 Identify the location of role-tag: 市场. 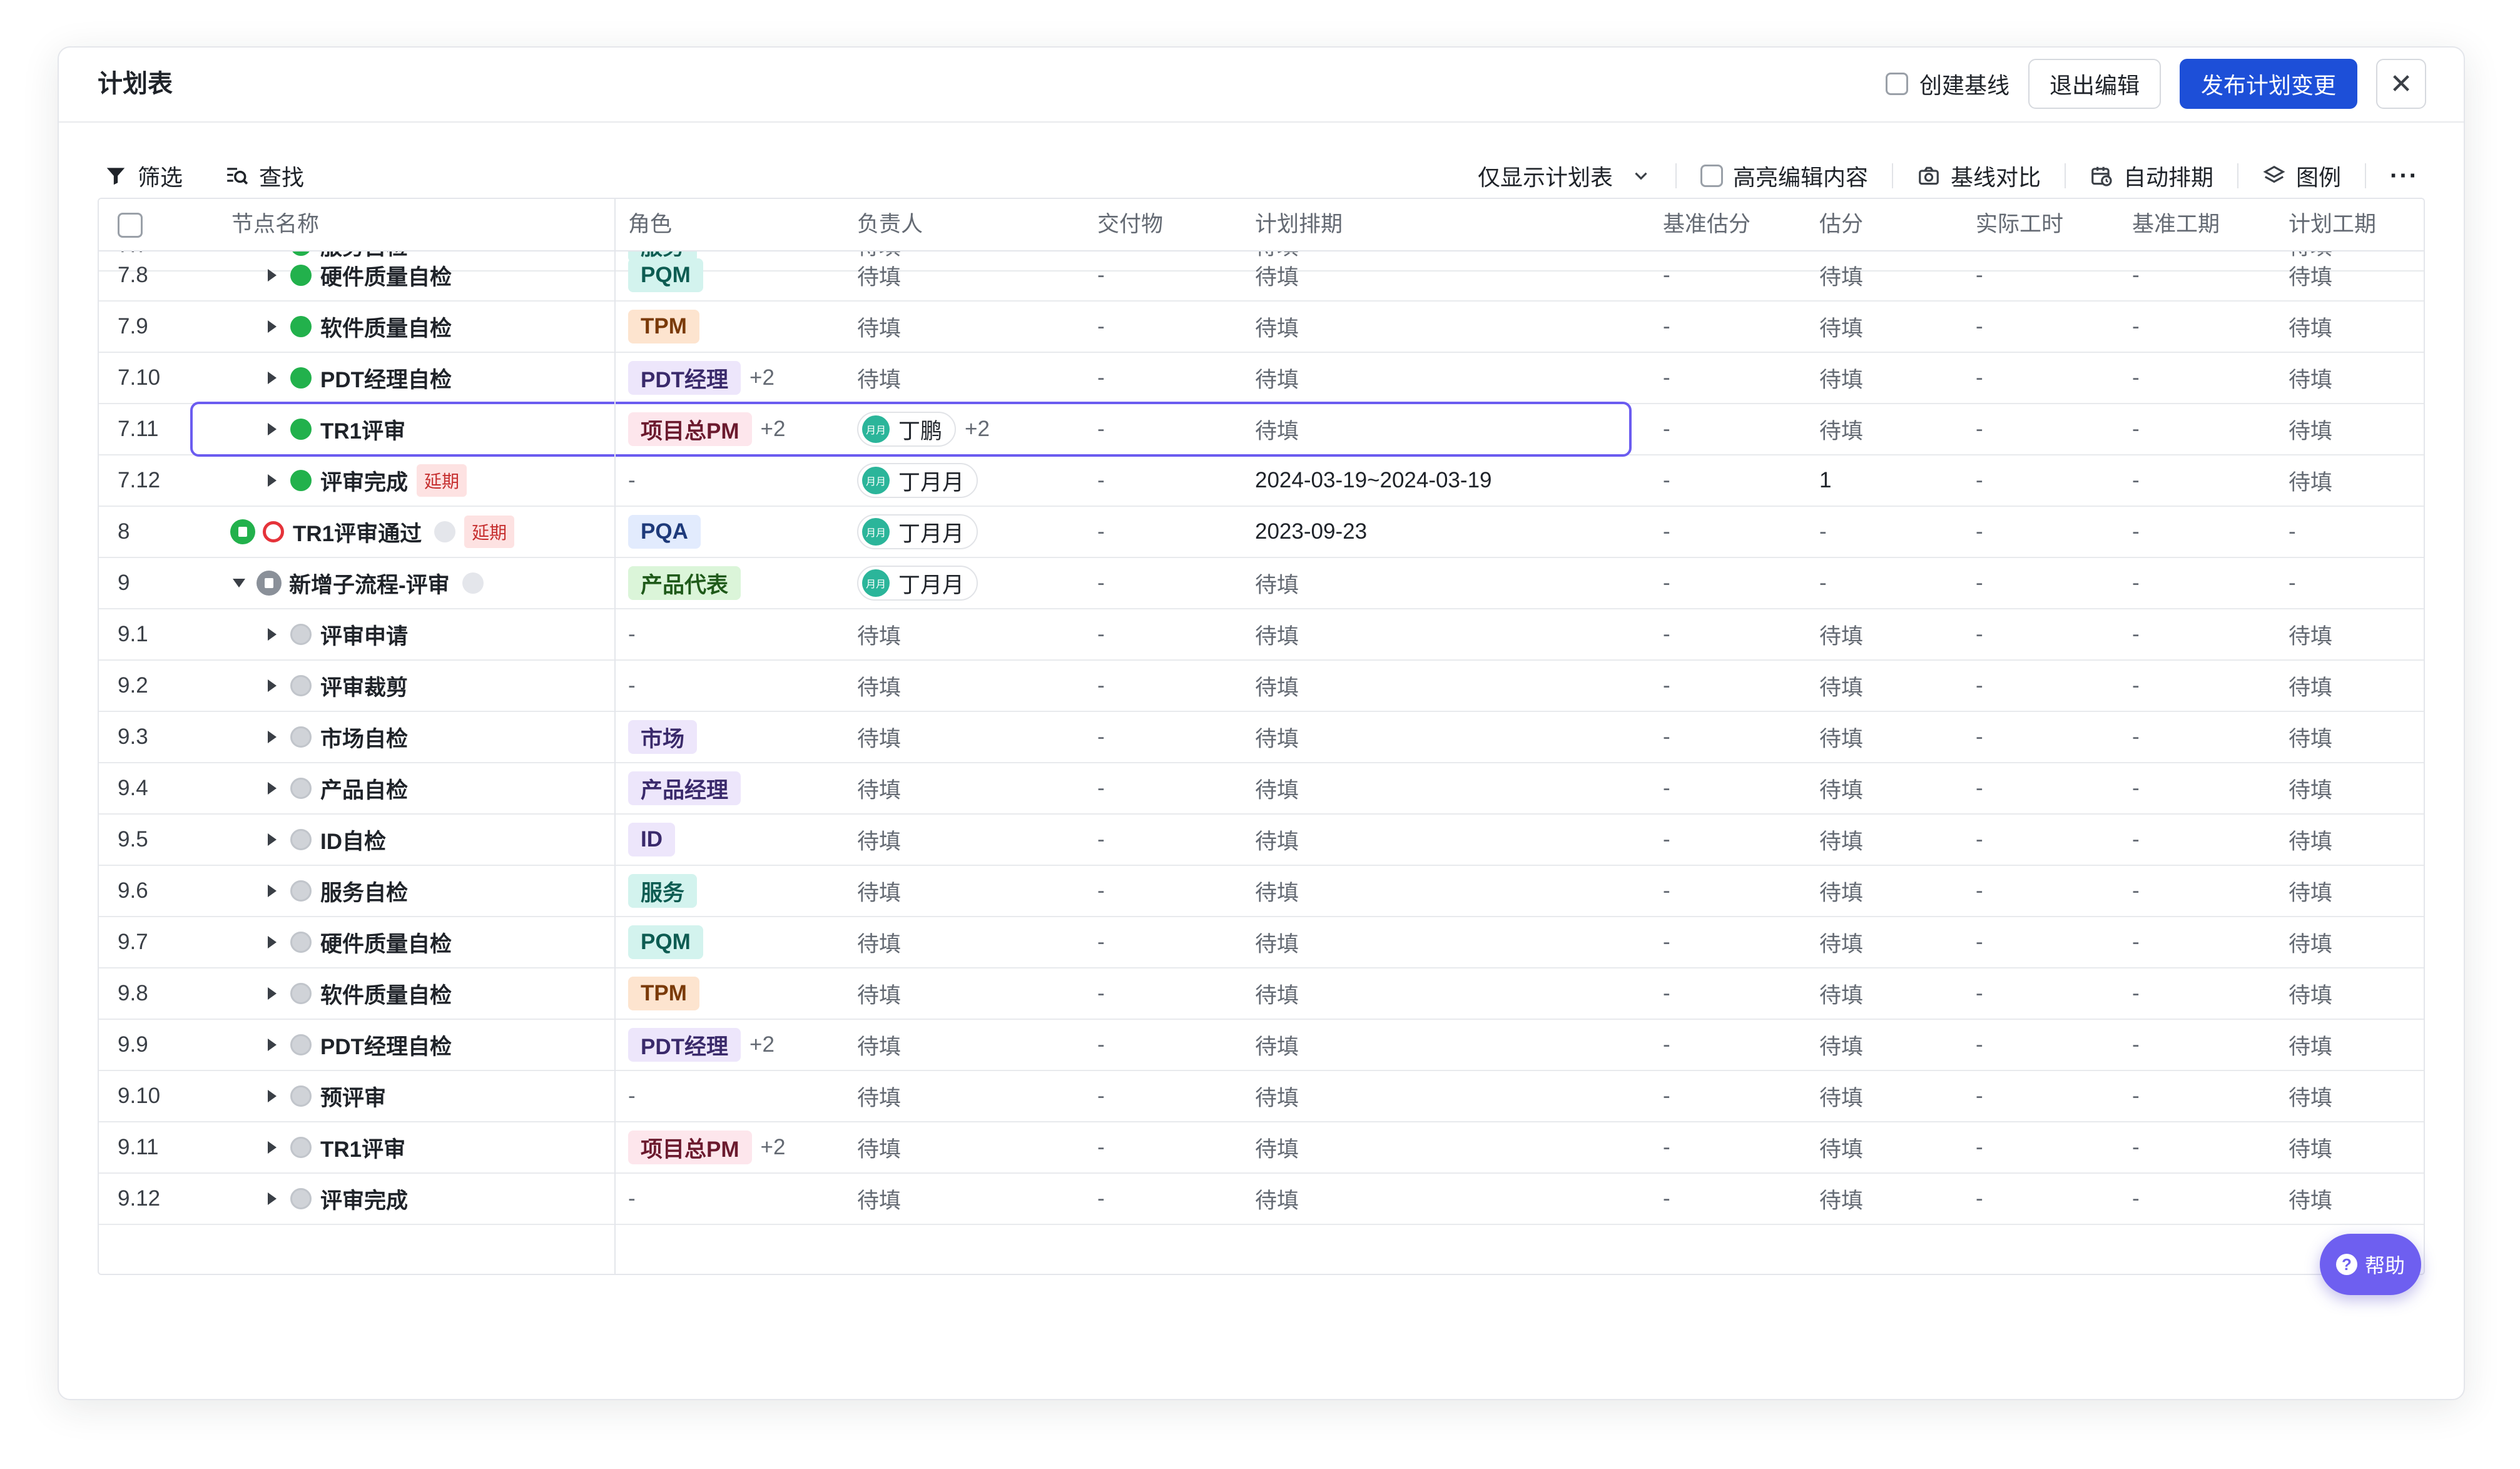
(663, 737).